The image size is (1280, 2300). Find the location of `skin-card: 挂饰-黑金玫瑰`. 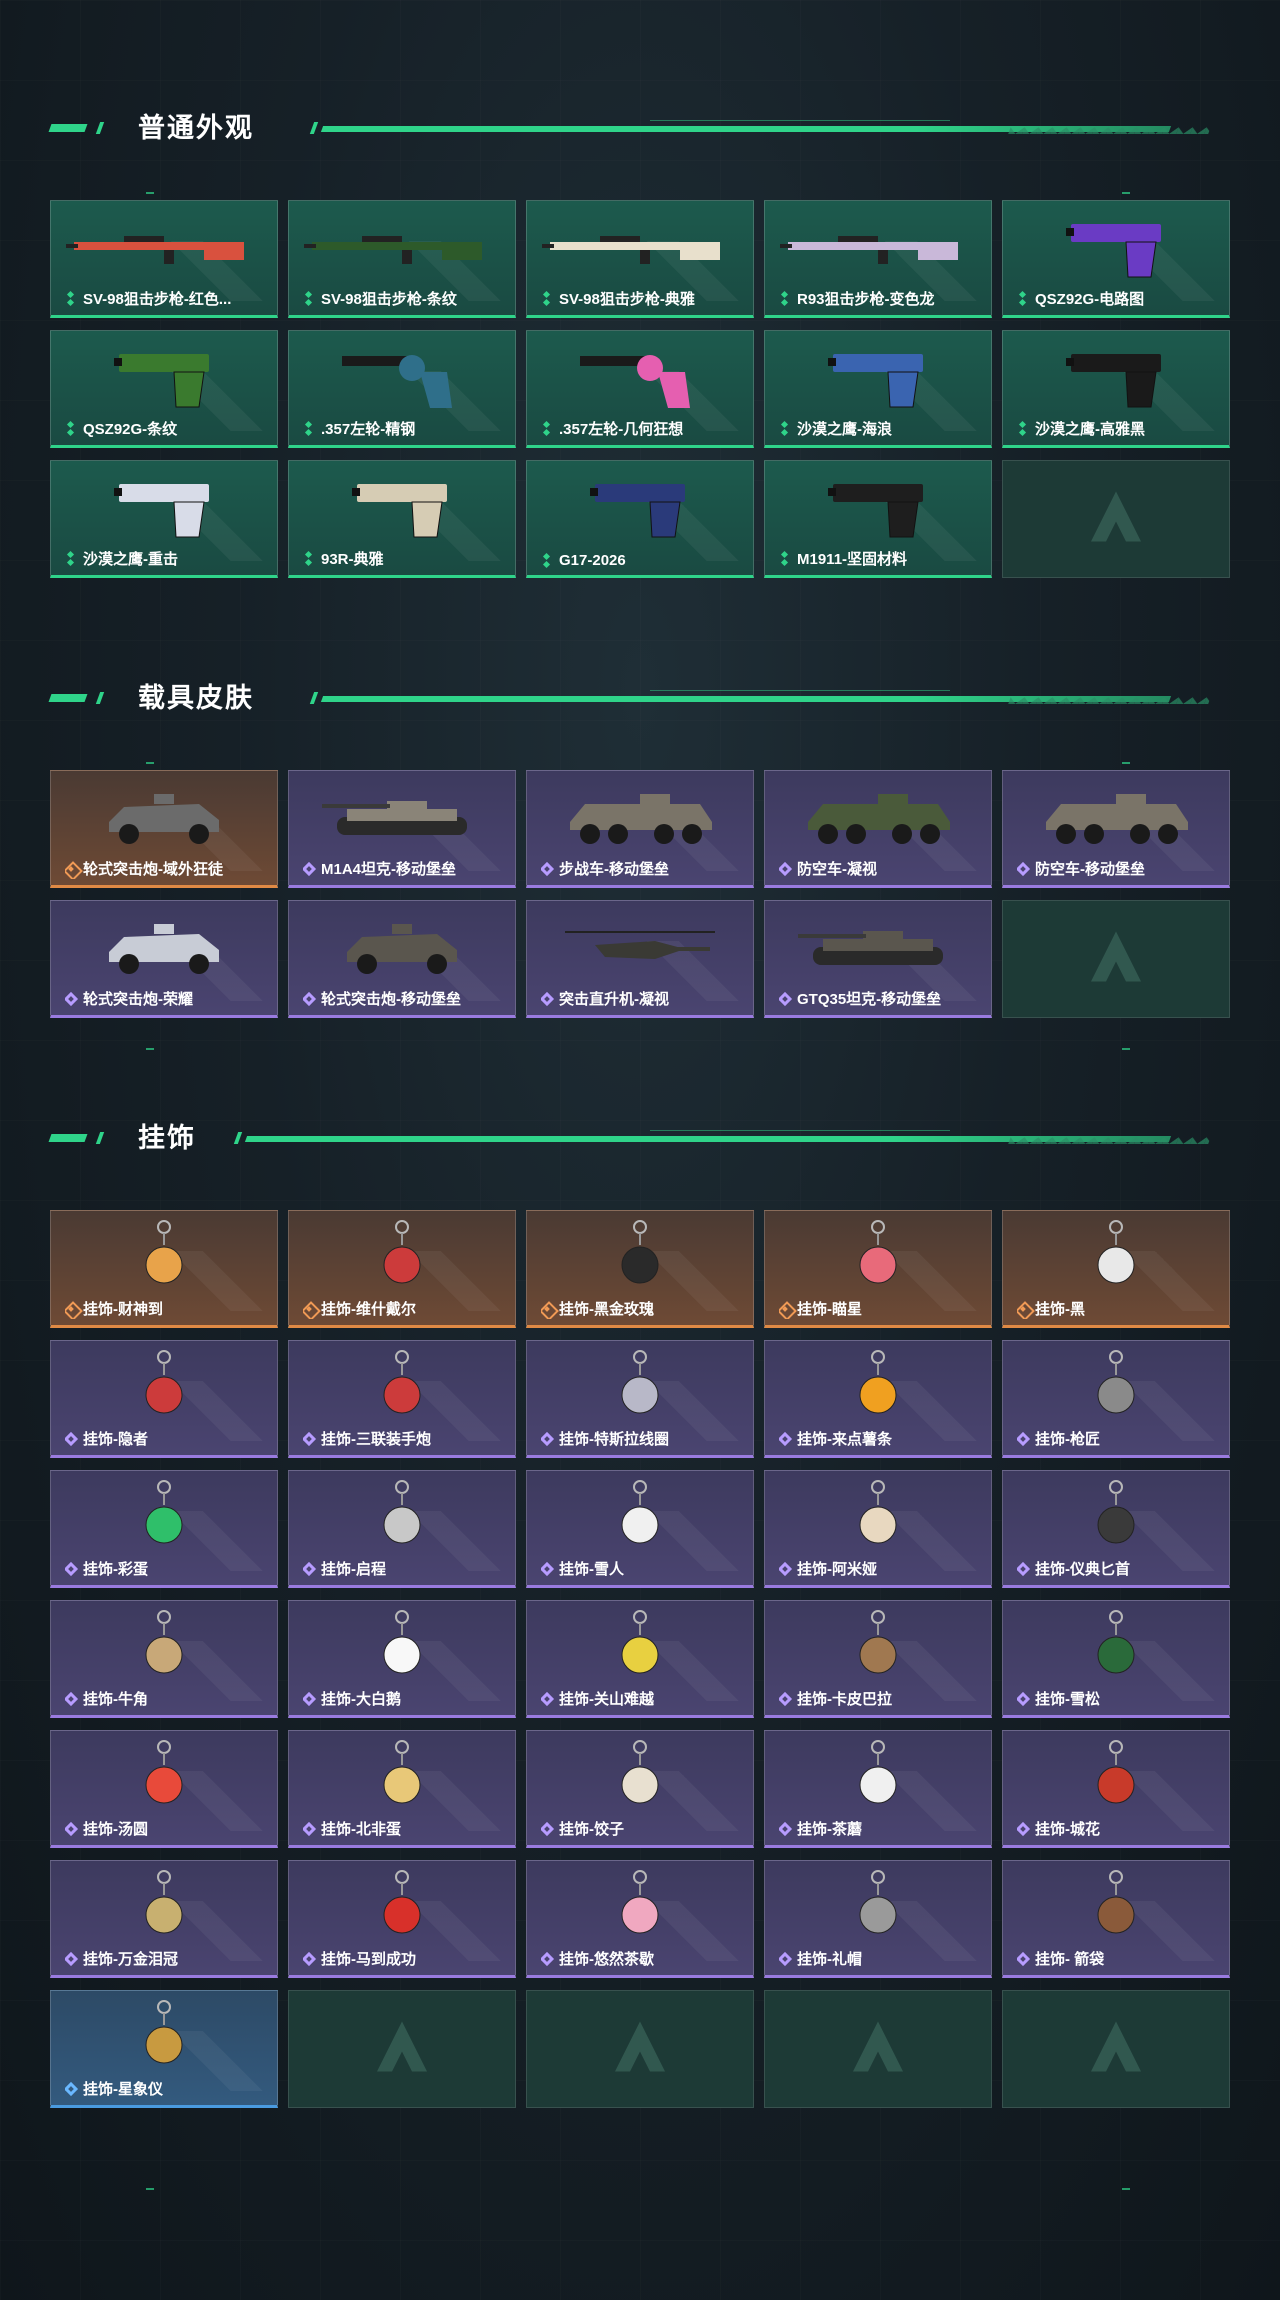

skin-card: 挂饰-黑金玫瑰 is located at coordinates (640, 1269).